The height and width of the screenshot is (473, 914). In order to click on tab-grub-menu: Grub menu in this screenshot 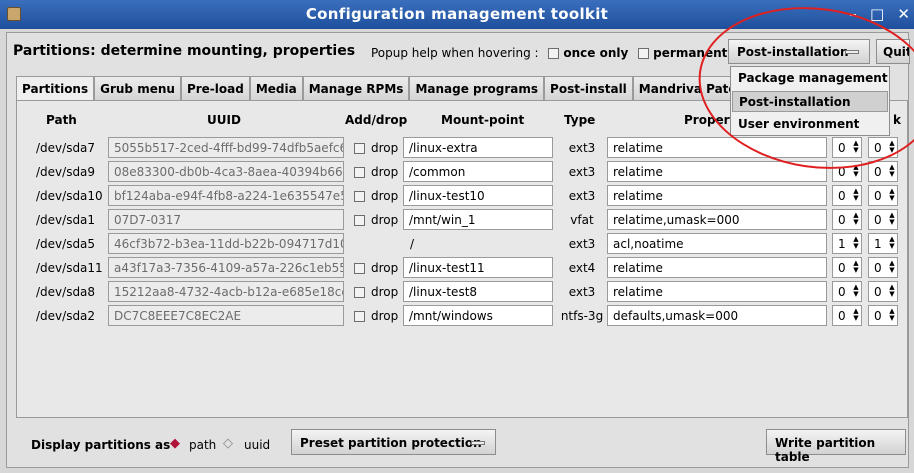, I will do `click(137, 88)`.